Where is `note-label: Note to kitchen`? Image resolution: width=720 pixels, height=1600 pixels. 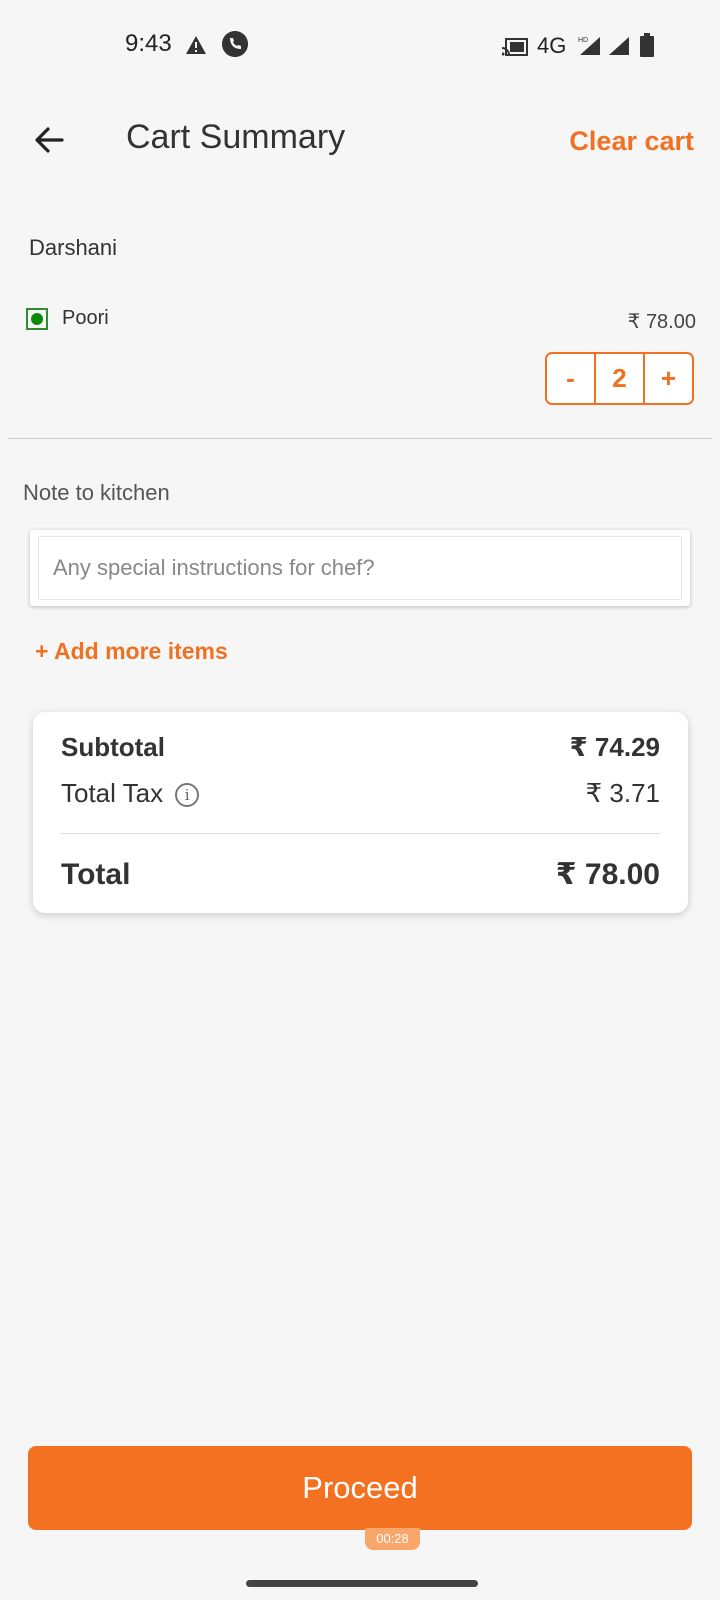
note-label: Note to kitchen is located at coordinates (96, 492).